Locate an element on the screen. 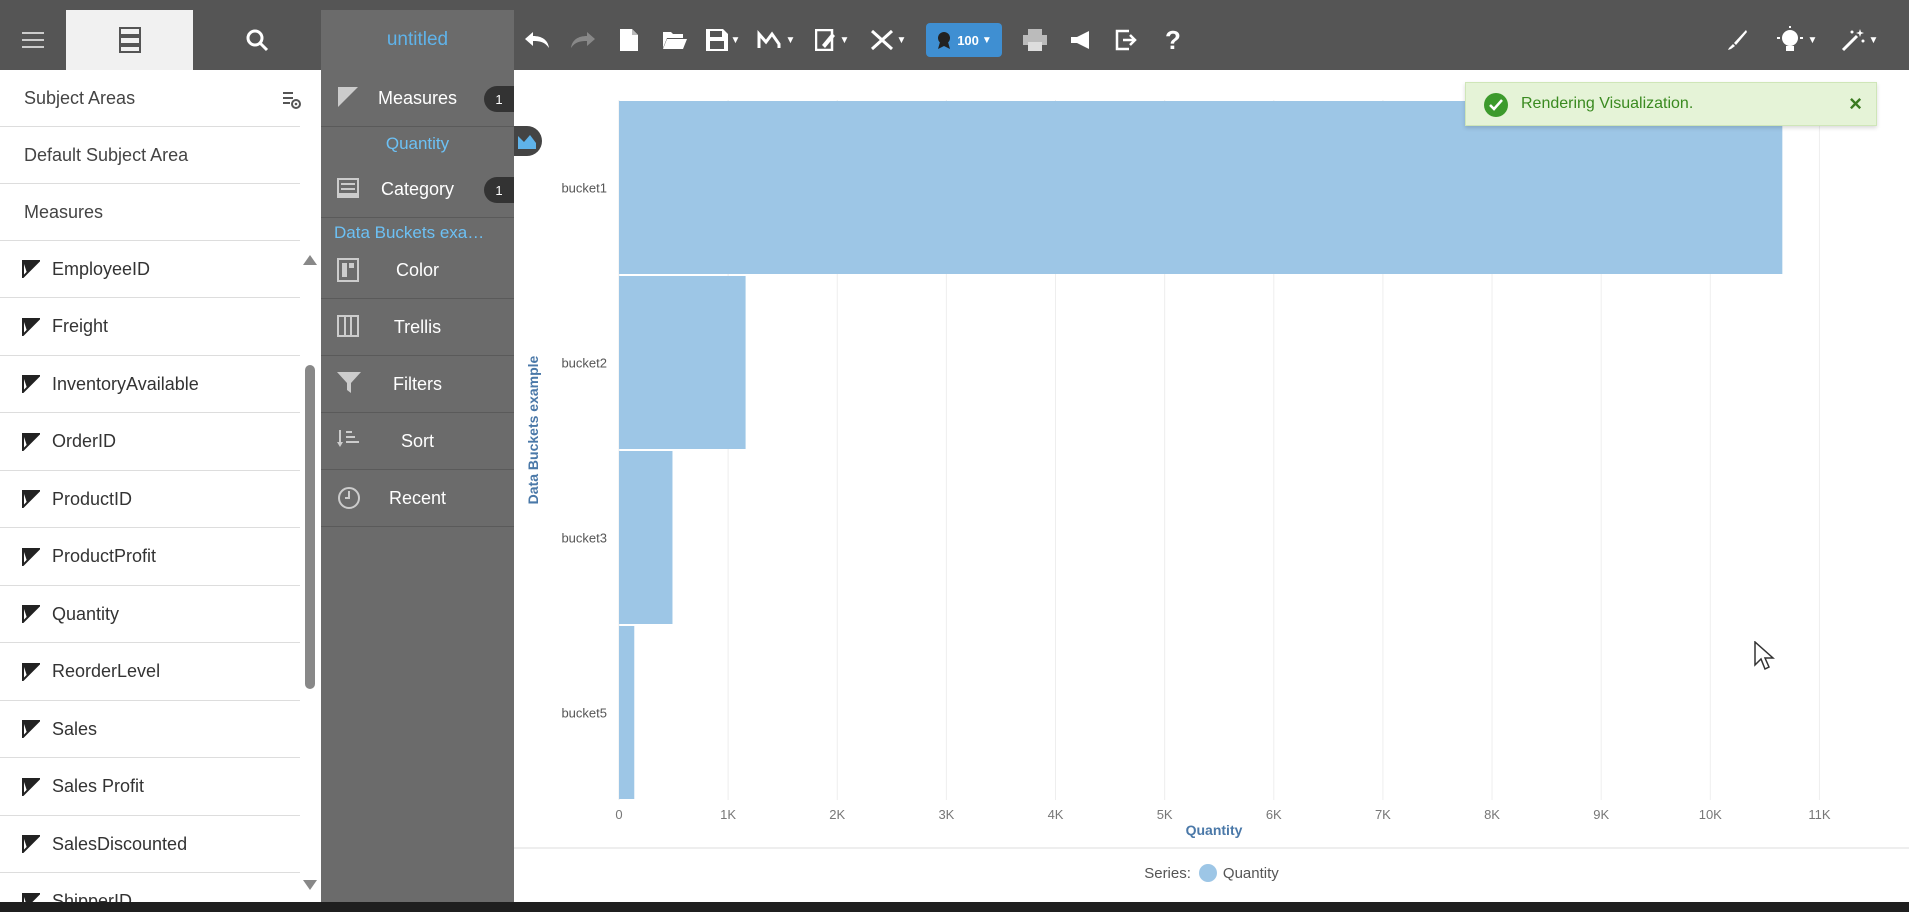  subject-areas-header: Subject Areas is located at coordinates (150, 98).